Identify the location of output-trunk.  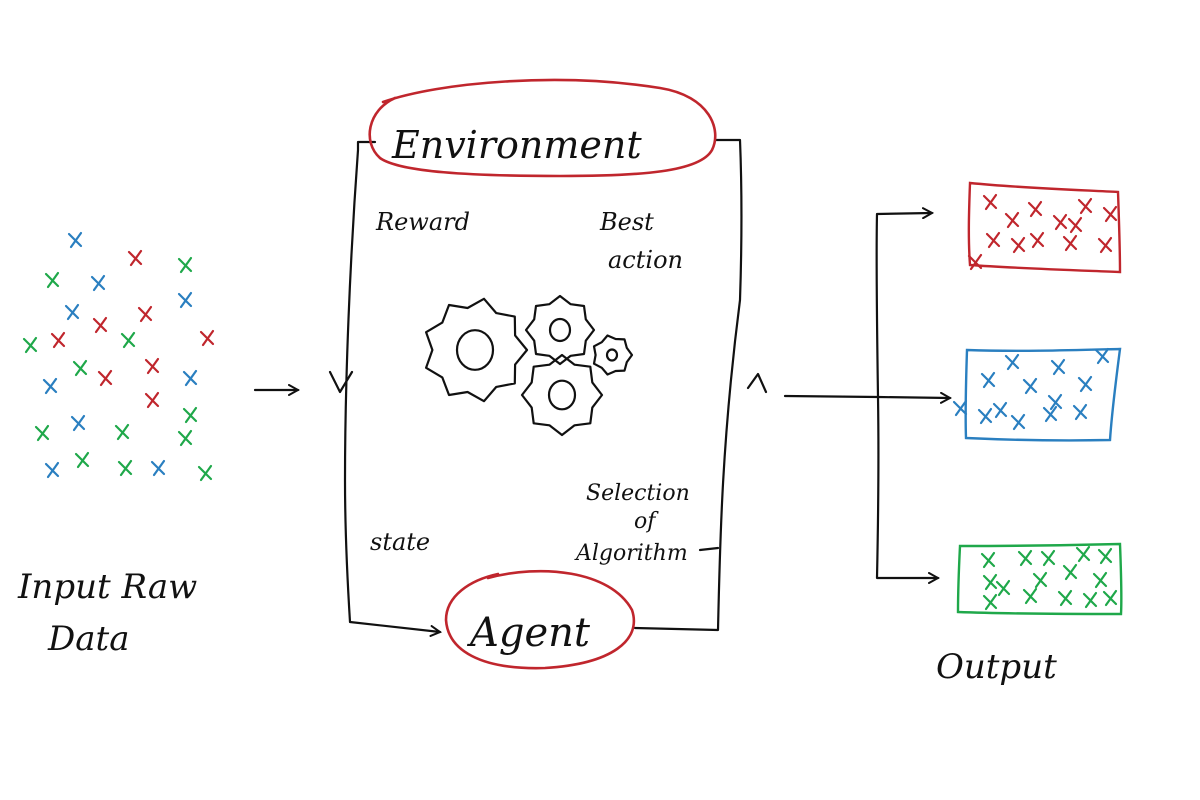
(831, 396).